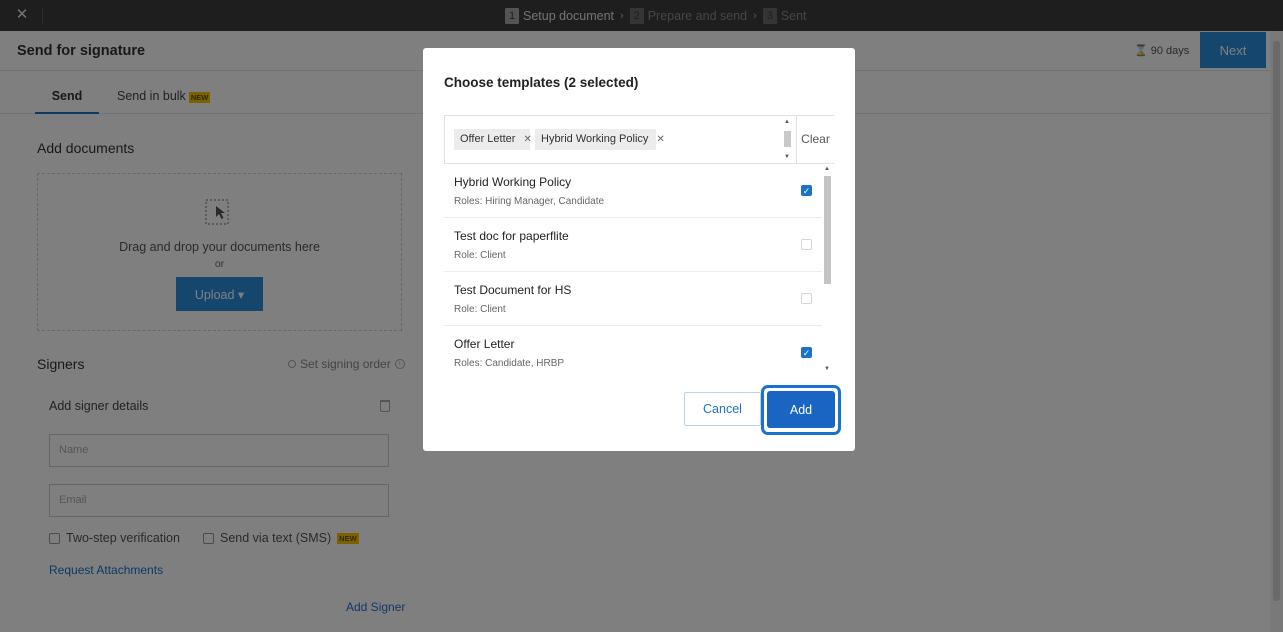 The height and width of the screenshot is (632, 1283). I want to click on template-name: Hybrid Working Policy, so click(513, 182).